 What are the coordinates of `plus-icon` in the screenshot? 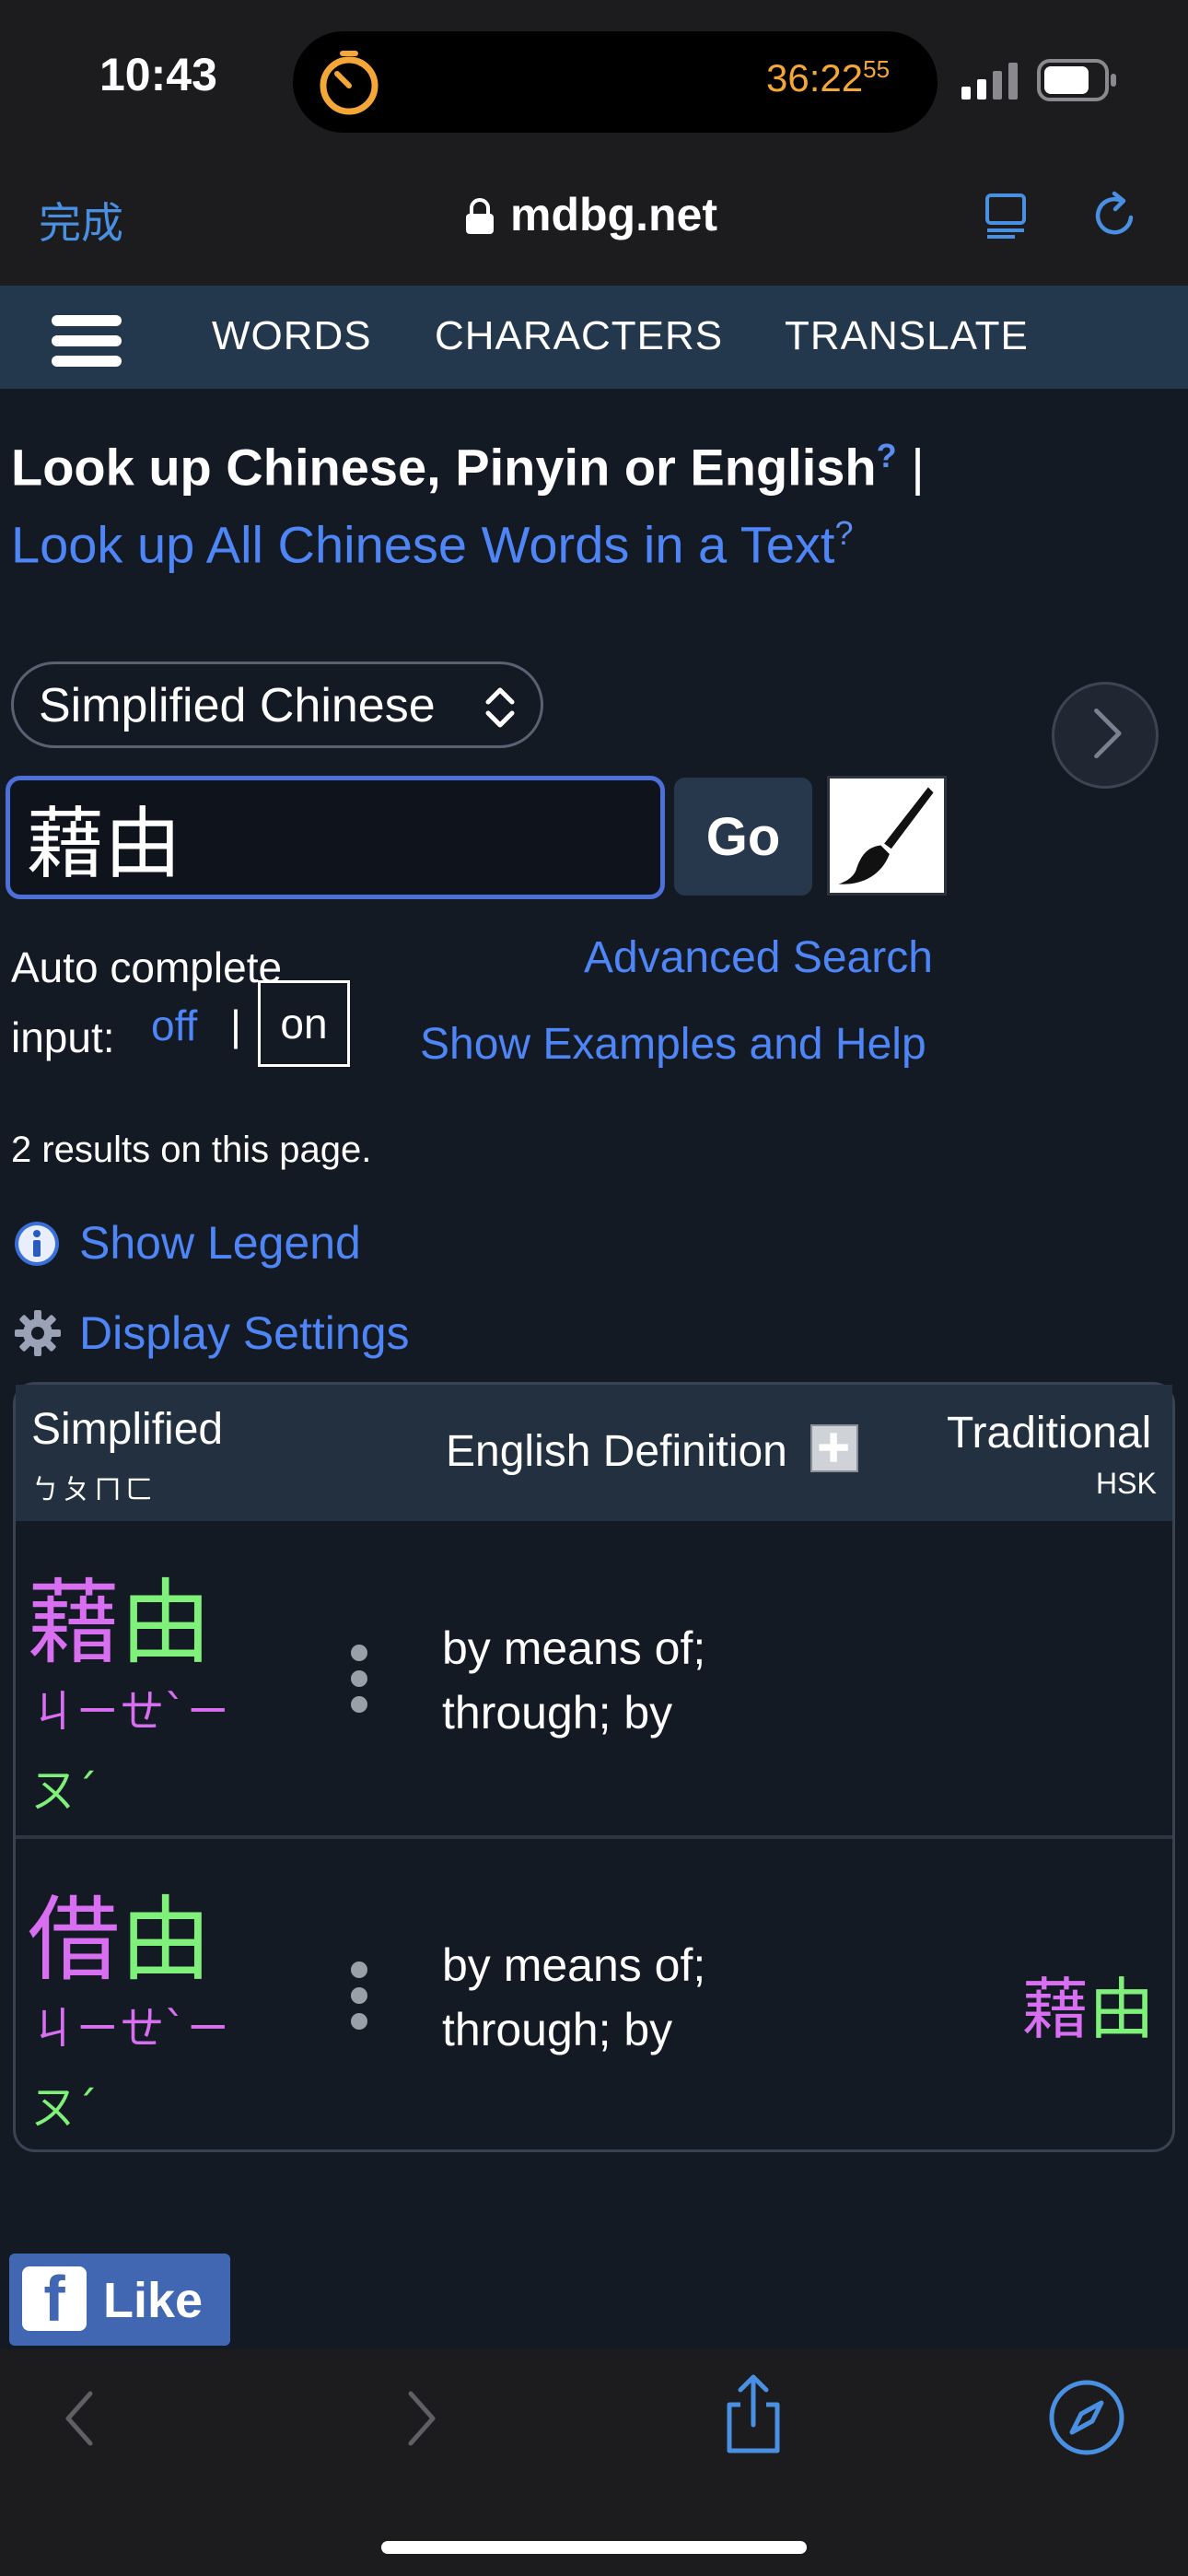 It's located at (833, 1447).